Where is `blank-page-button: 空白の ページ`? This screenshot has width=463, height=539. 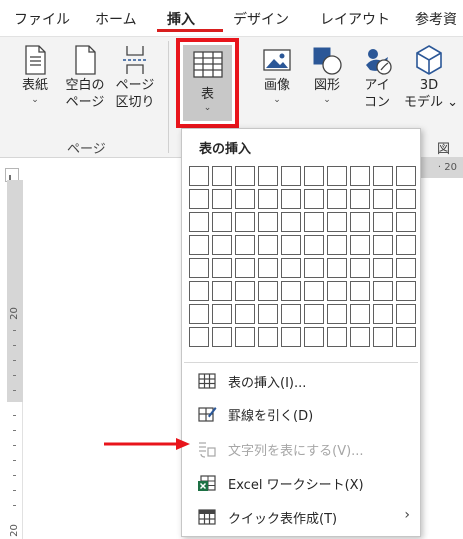 blank-page-button: 空白の ページ is located at coordinates (85, 77).